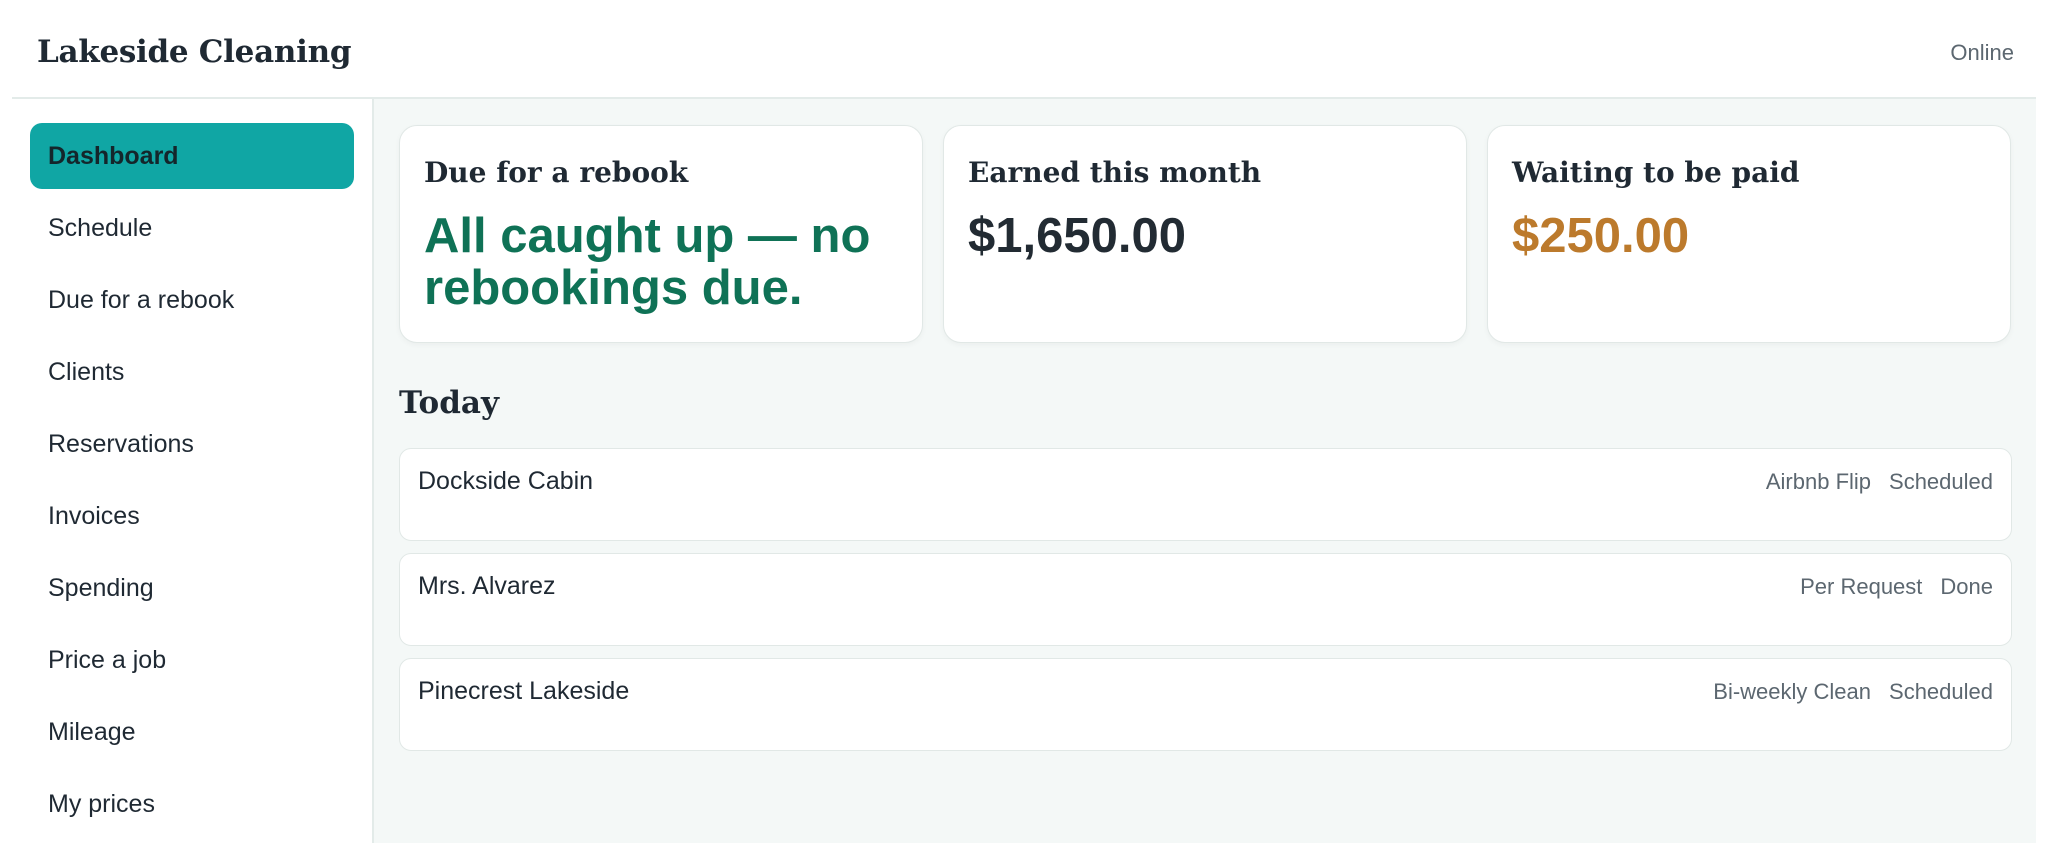 This screenshot has height=843, width=2048. Describe the element at coordinates (192, 804) in the screenshot. I see `sidebar-item-my-prices: My prices` at that location.